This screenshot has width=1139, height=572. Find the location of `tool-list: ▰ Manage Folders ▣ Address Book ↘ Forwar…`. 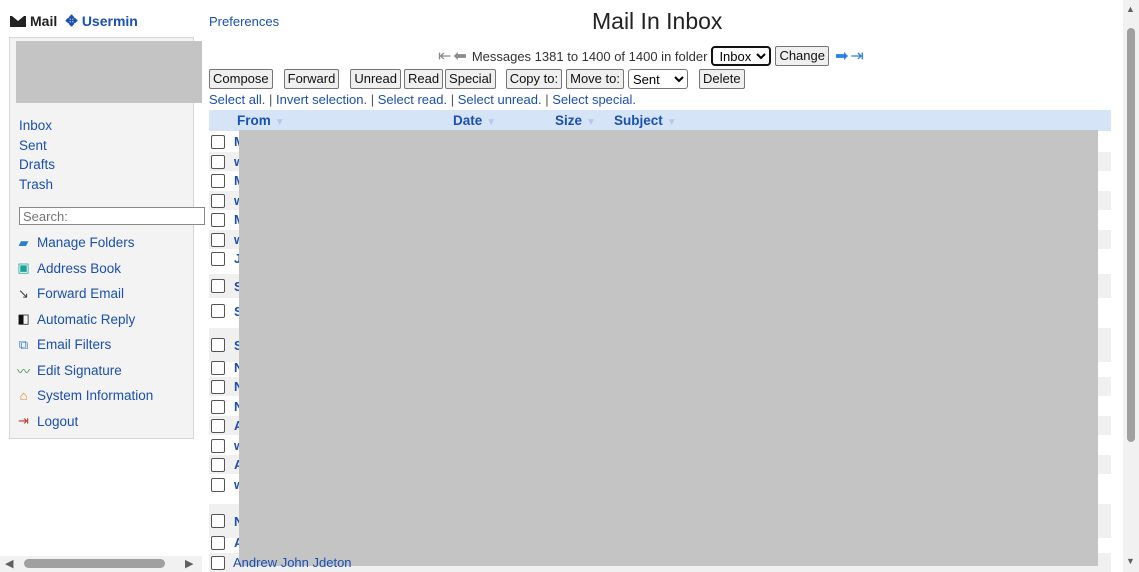

tool-list: ▰ Manage Folders ▣ Address Book ↘ Forwar… is located at coordinates (84, 332).